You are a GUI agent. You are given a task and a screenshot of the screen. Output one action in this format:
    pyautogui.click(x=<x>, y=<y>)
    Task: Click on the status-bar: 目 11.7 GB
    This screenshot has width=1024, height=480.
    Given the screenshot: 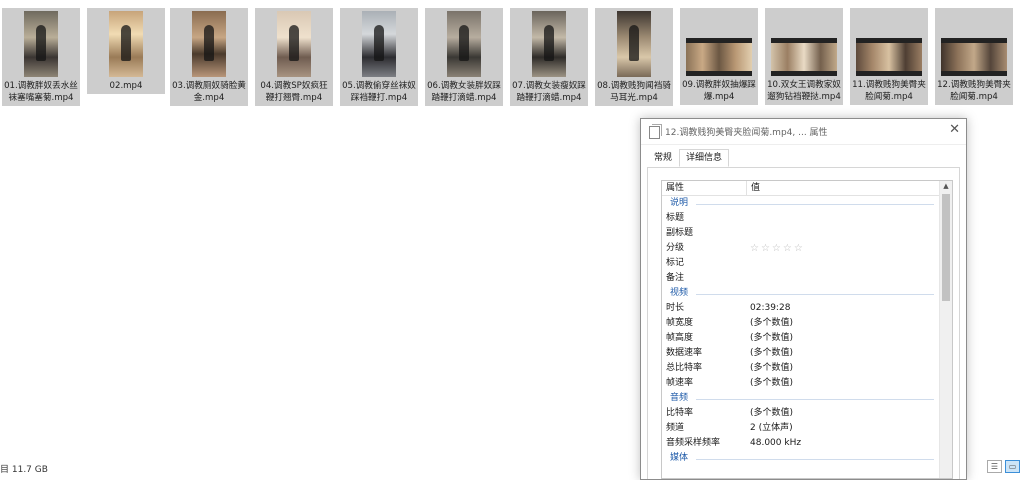 What is the action you would take?
    pyautogui.click(x=24, y=468)
    